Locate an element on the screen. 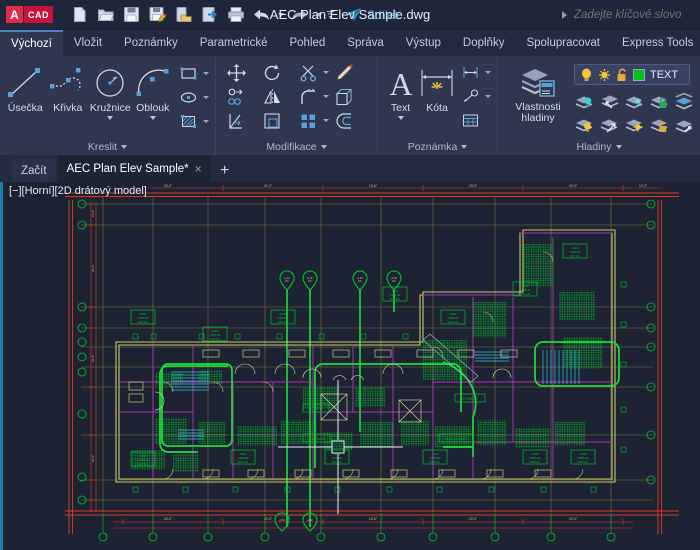 The image size is (700, 550). layer-on-tool is located at coordinates (584, 124).